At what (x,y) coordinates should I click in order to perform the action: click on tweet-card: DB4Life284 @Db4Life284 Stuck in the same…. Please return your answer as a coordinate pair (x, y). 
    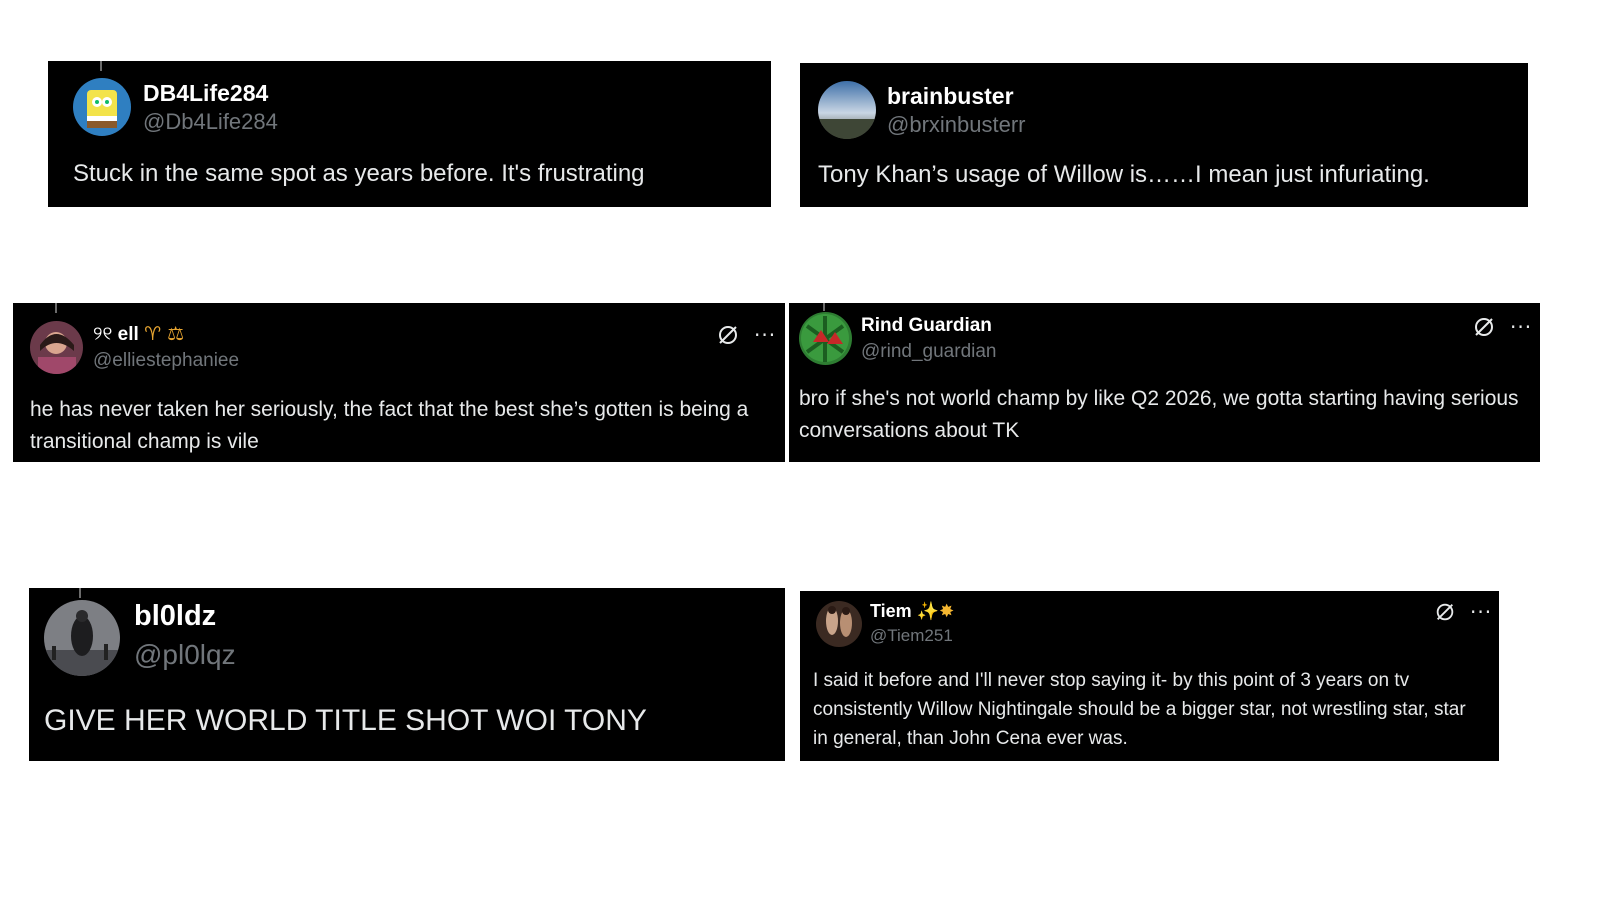
    Looking at the image, I should click on (409, 134).